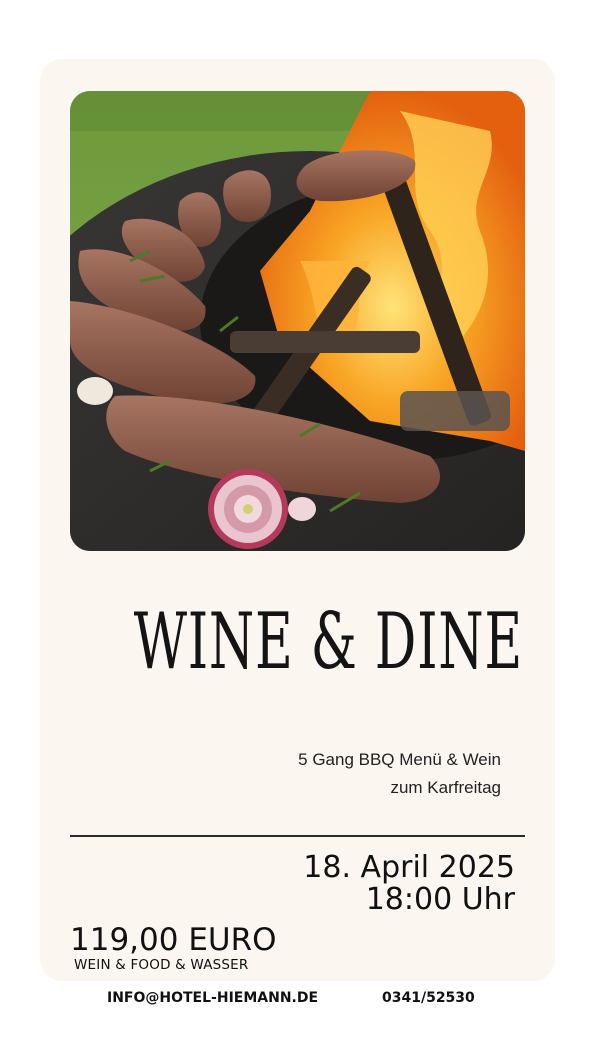 This screenshot has width=595, height=1058. Describe the element at coordinates (409, 867) in the screenshot. I see `event-date: 18. April 2025` at that location.